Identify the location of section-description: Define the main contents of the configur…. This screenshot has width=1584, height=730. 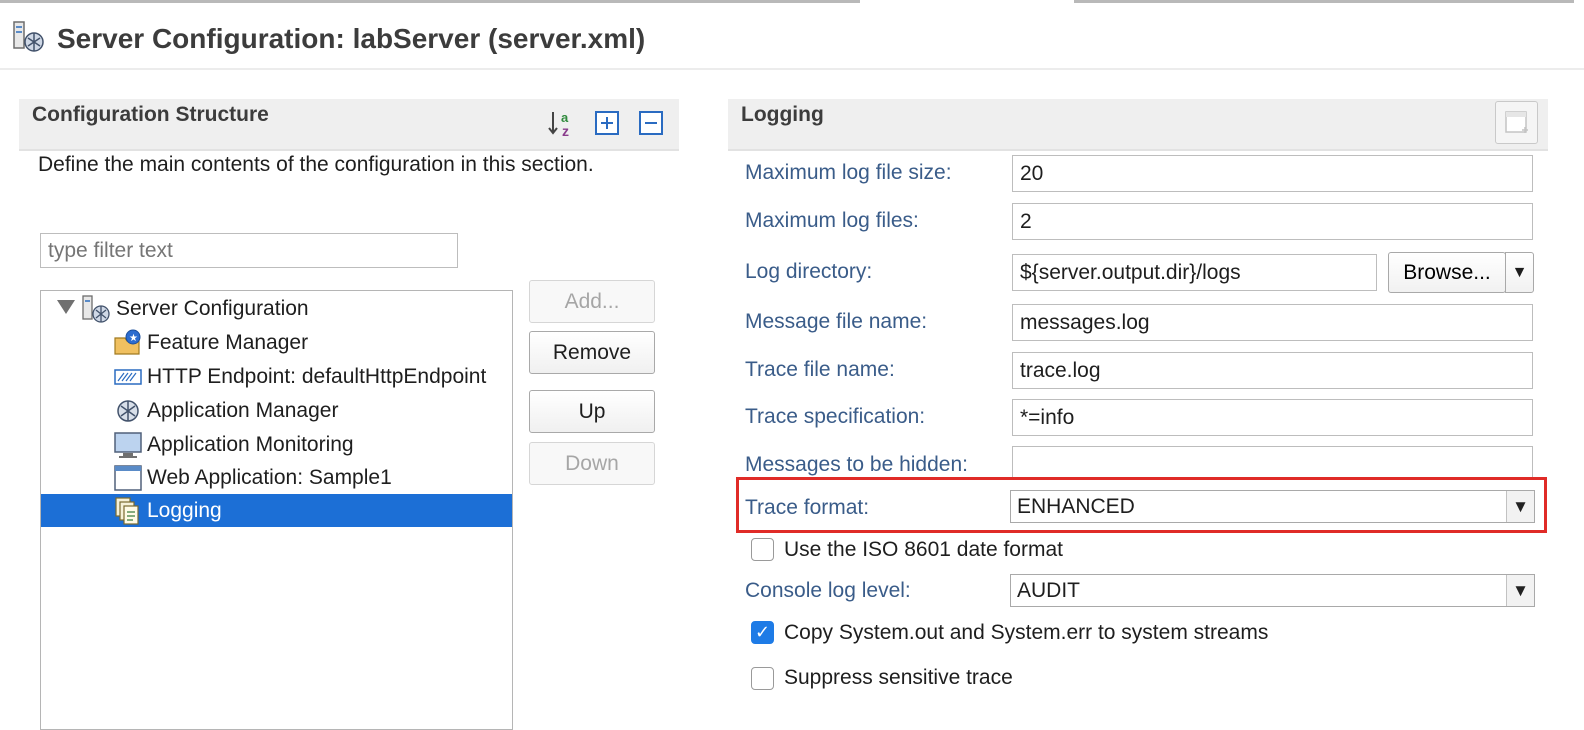
(316, 164).